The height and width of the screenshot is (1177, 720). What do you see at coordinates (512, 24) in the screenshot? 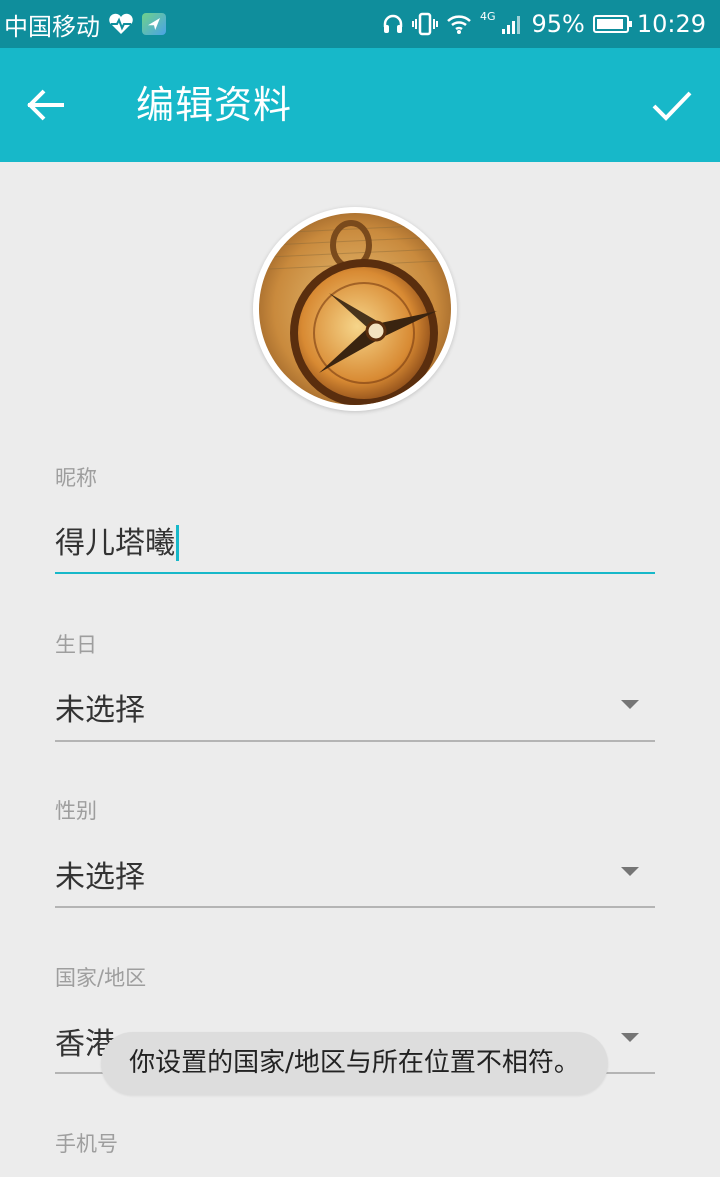
I see `signal-icon` at bounding box center [512, 24].